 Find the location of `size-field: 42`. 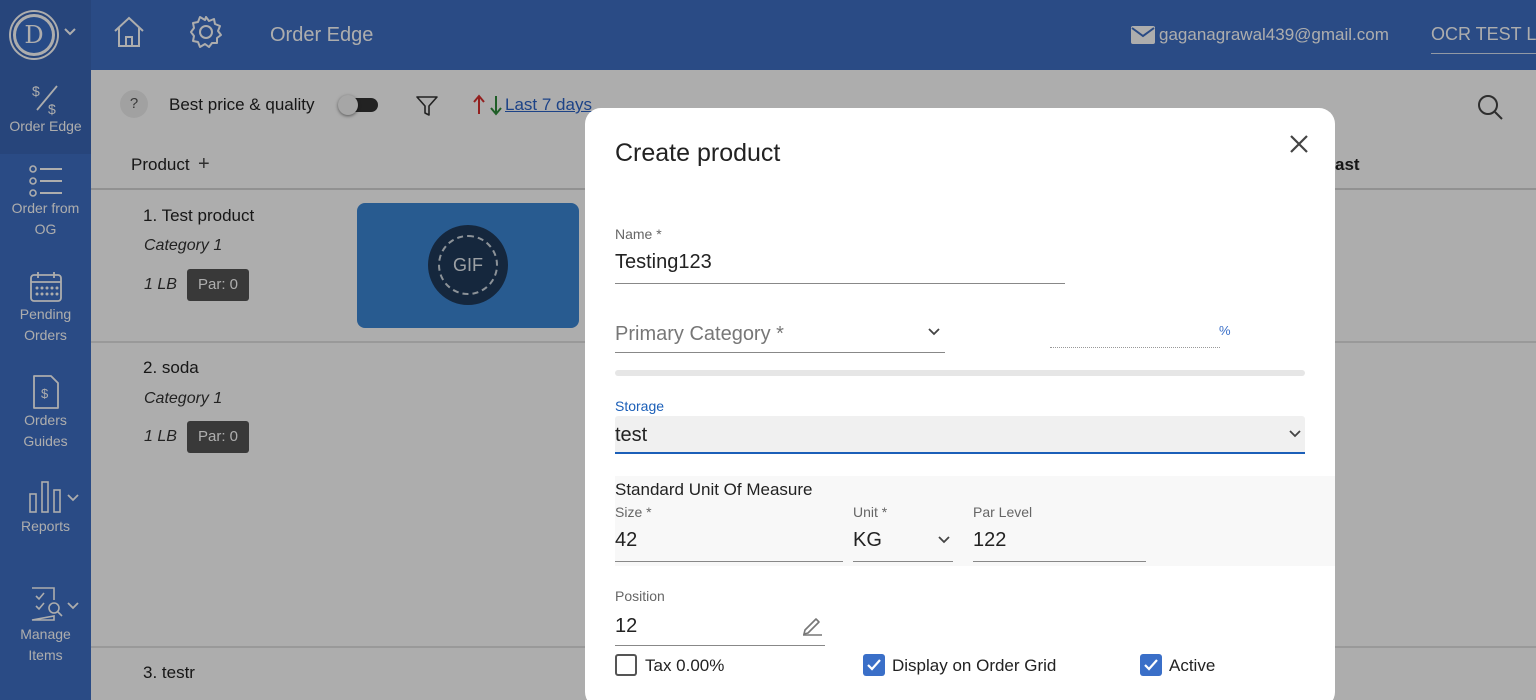

size-field: 42 is located at coordinates (626, 540).